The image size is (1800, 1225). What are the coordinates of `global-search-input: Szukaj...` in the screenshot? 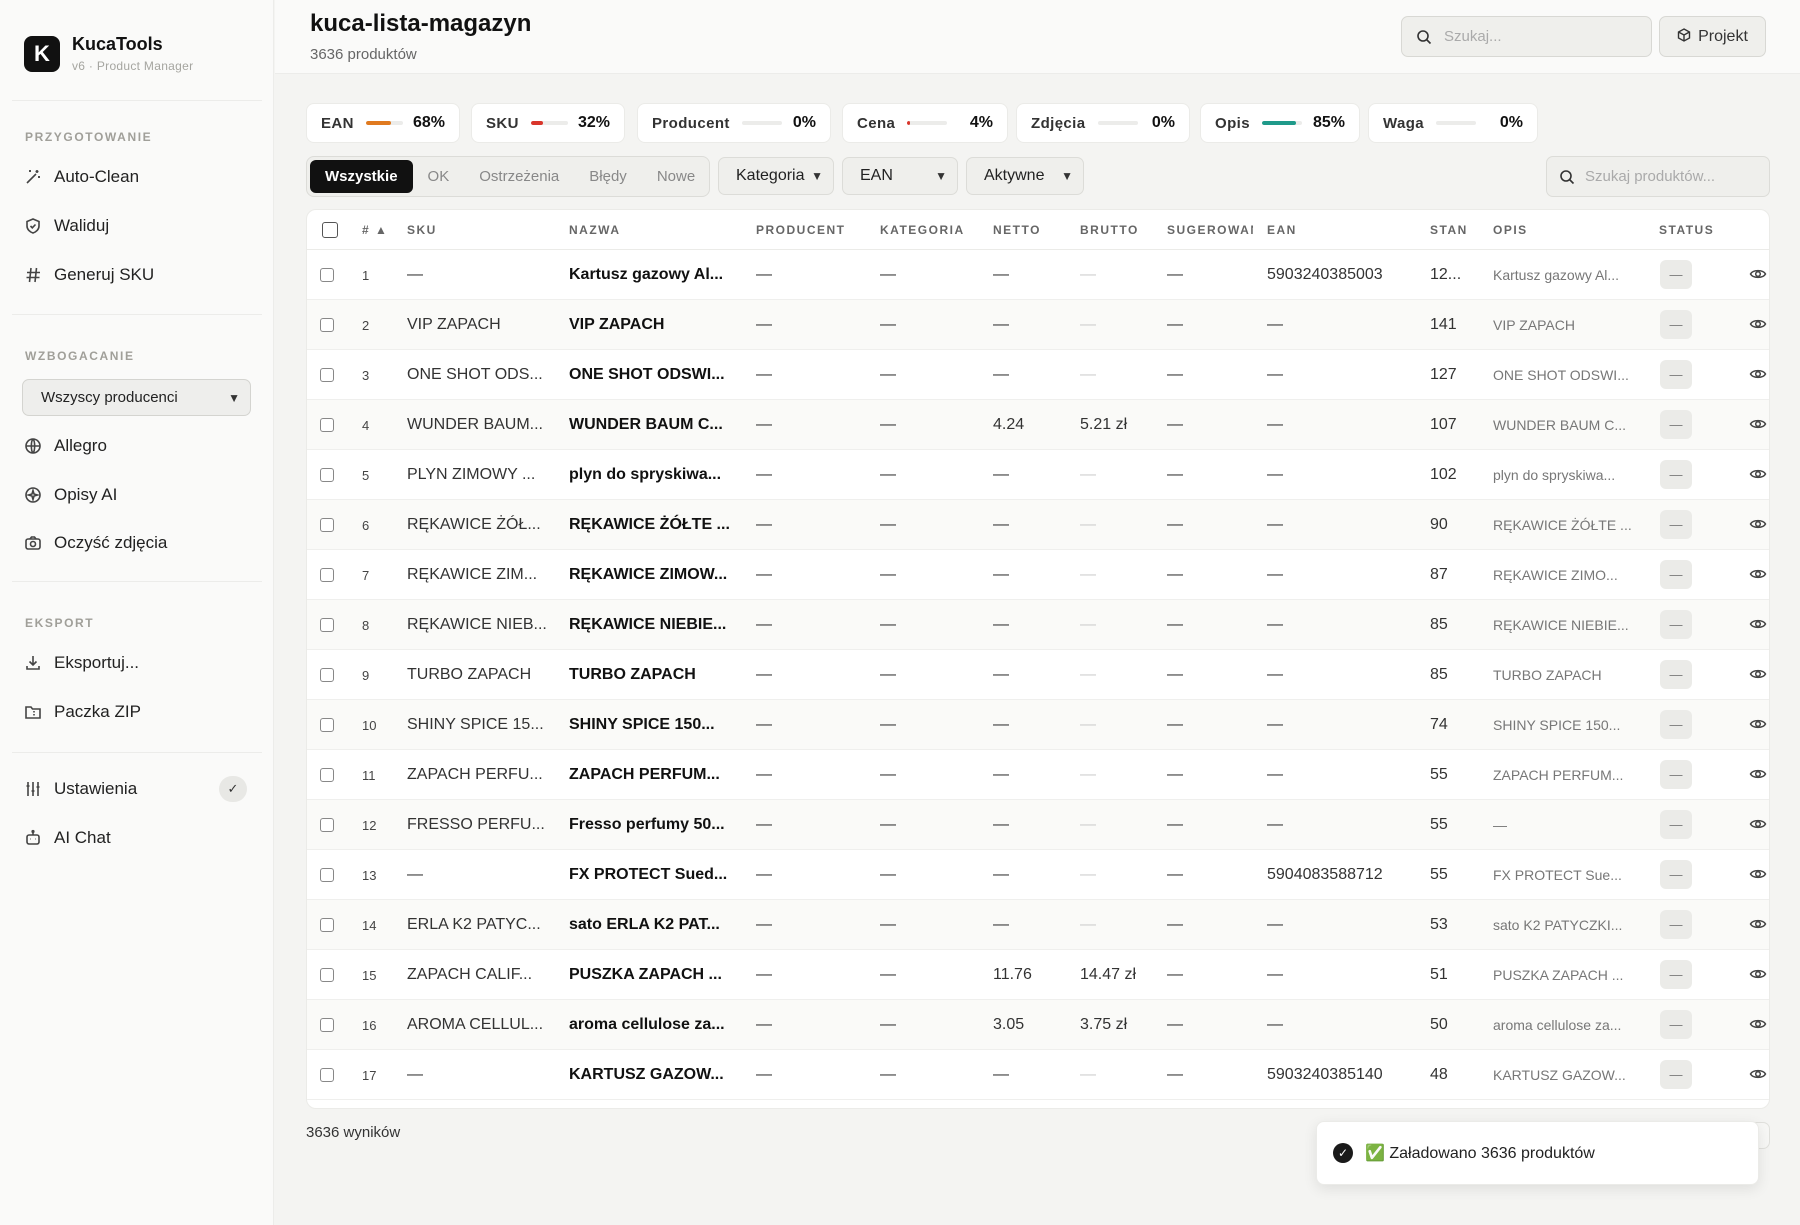 It's located at (1526, 36).